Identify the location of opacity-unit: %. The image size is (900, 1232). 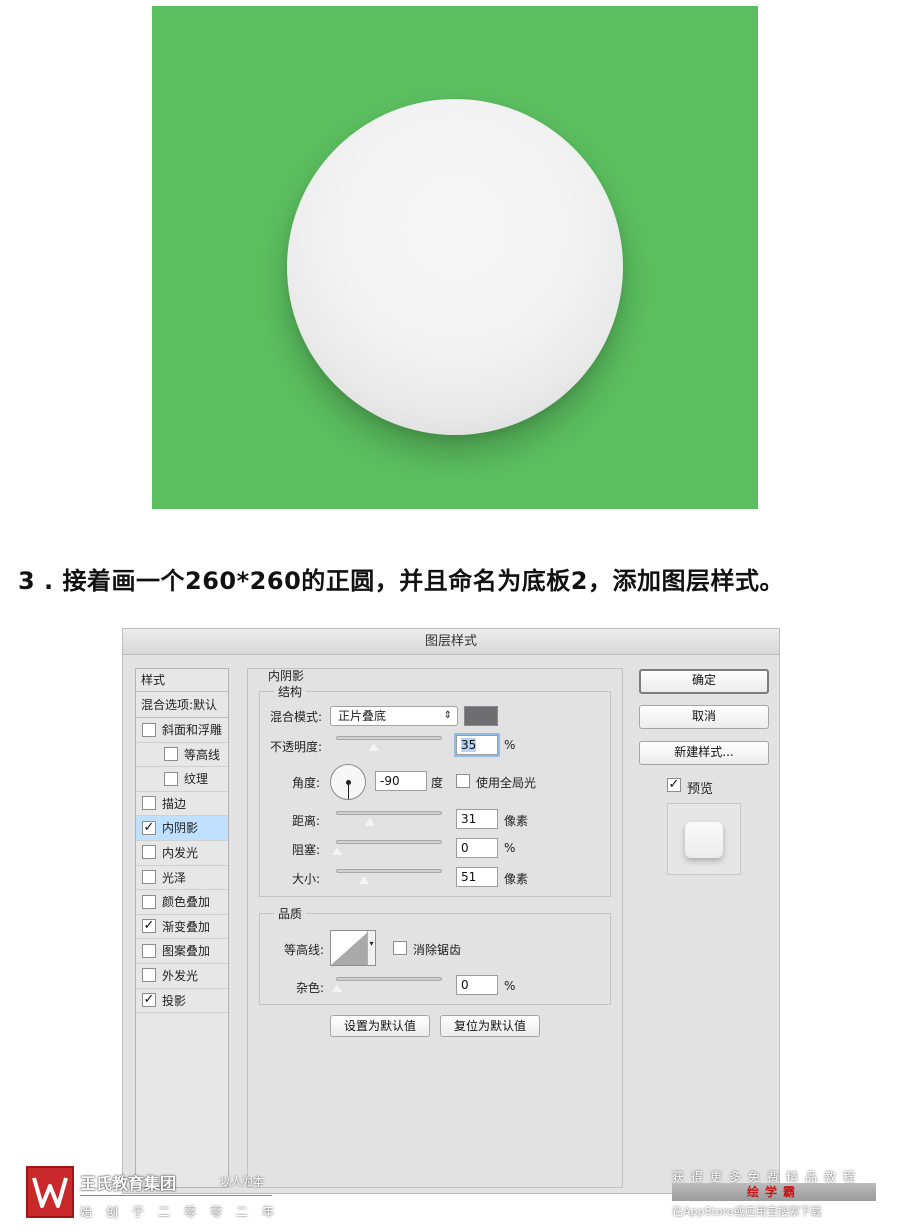
(510, 745).